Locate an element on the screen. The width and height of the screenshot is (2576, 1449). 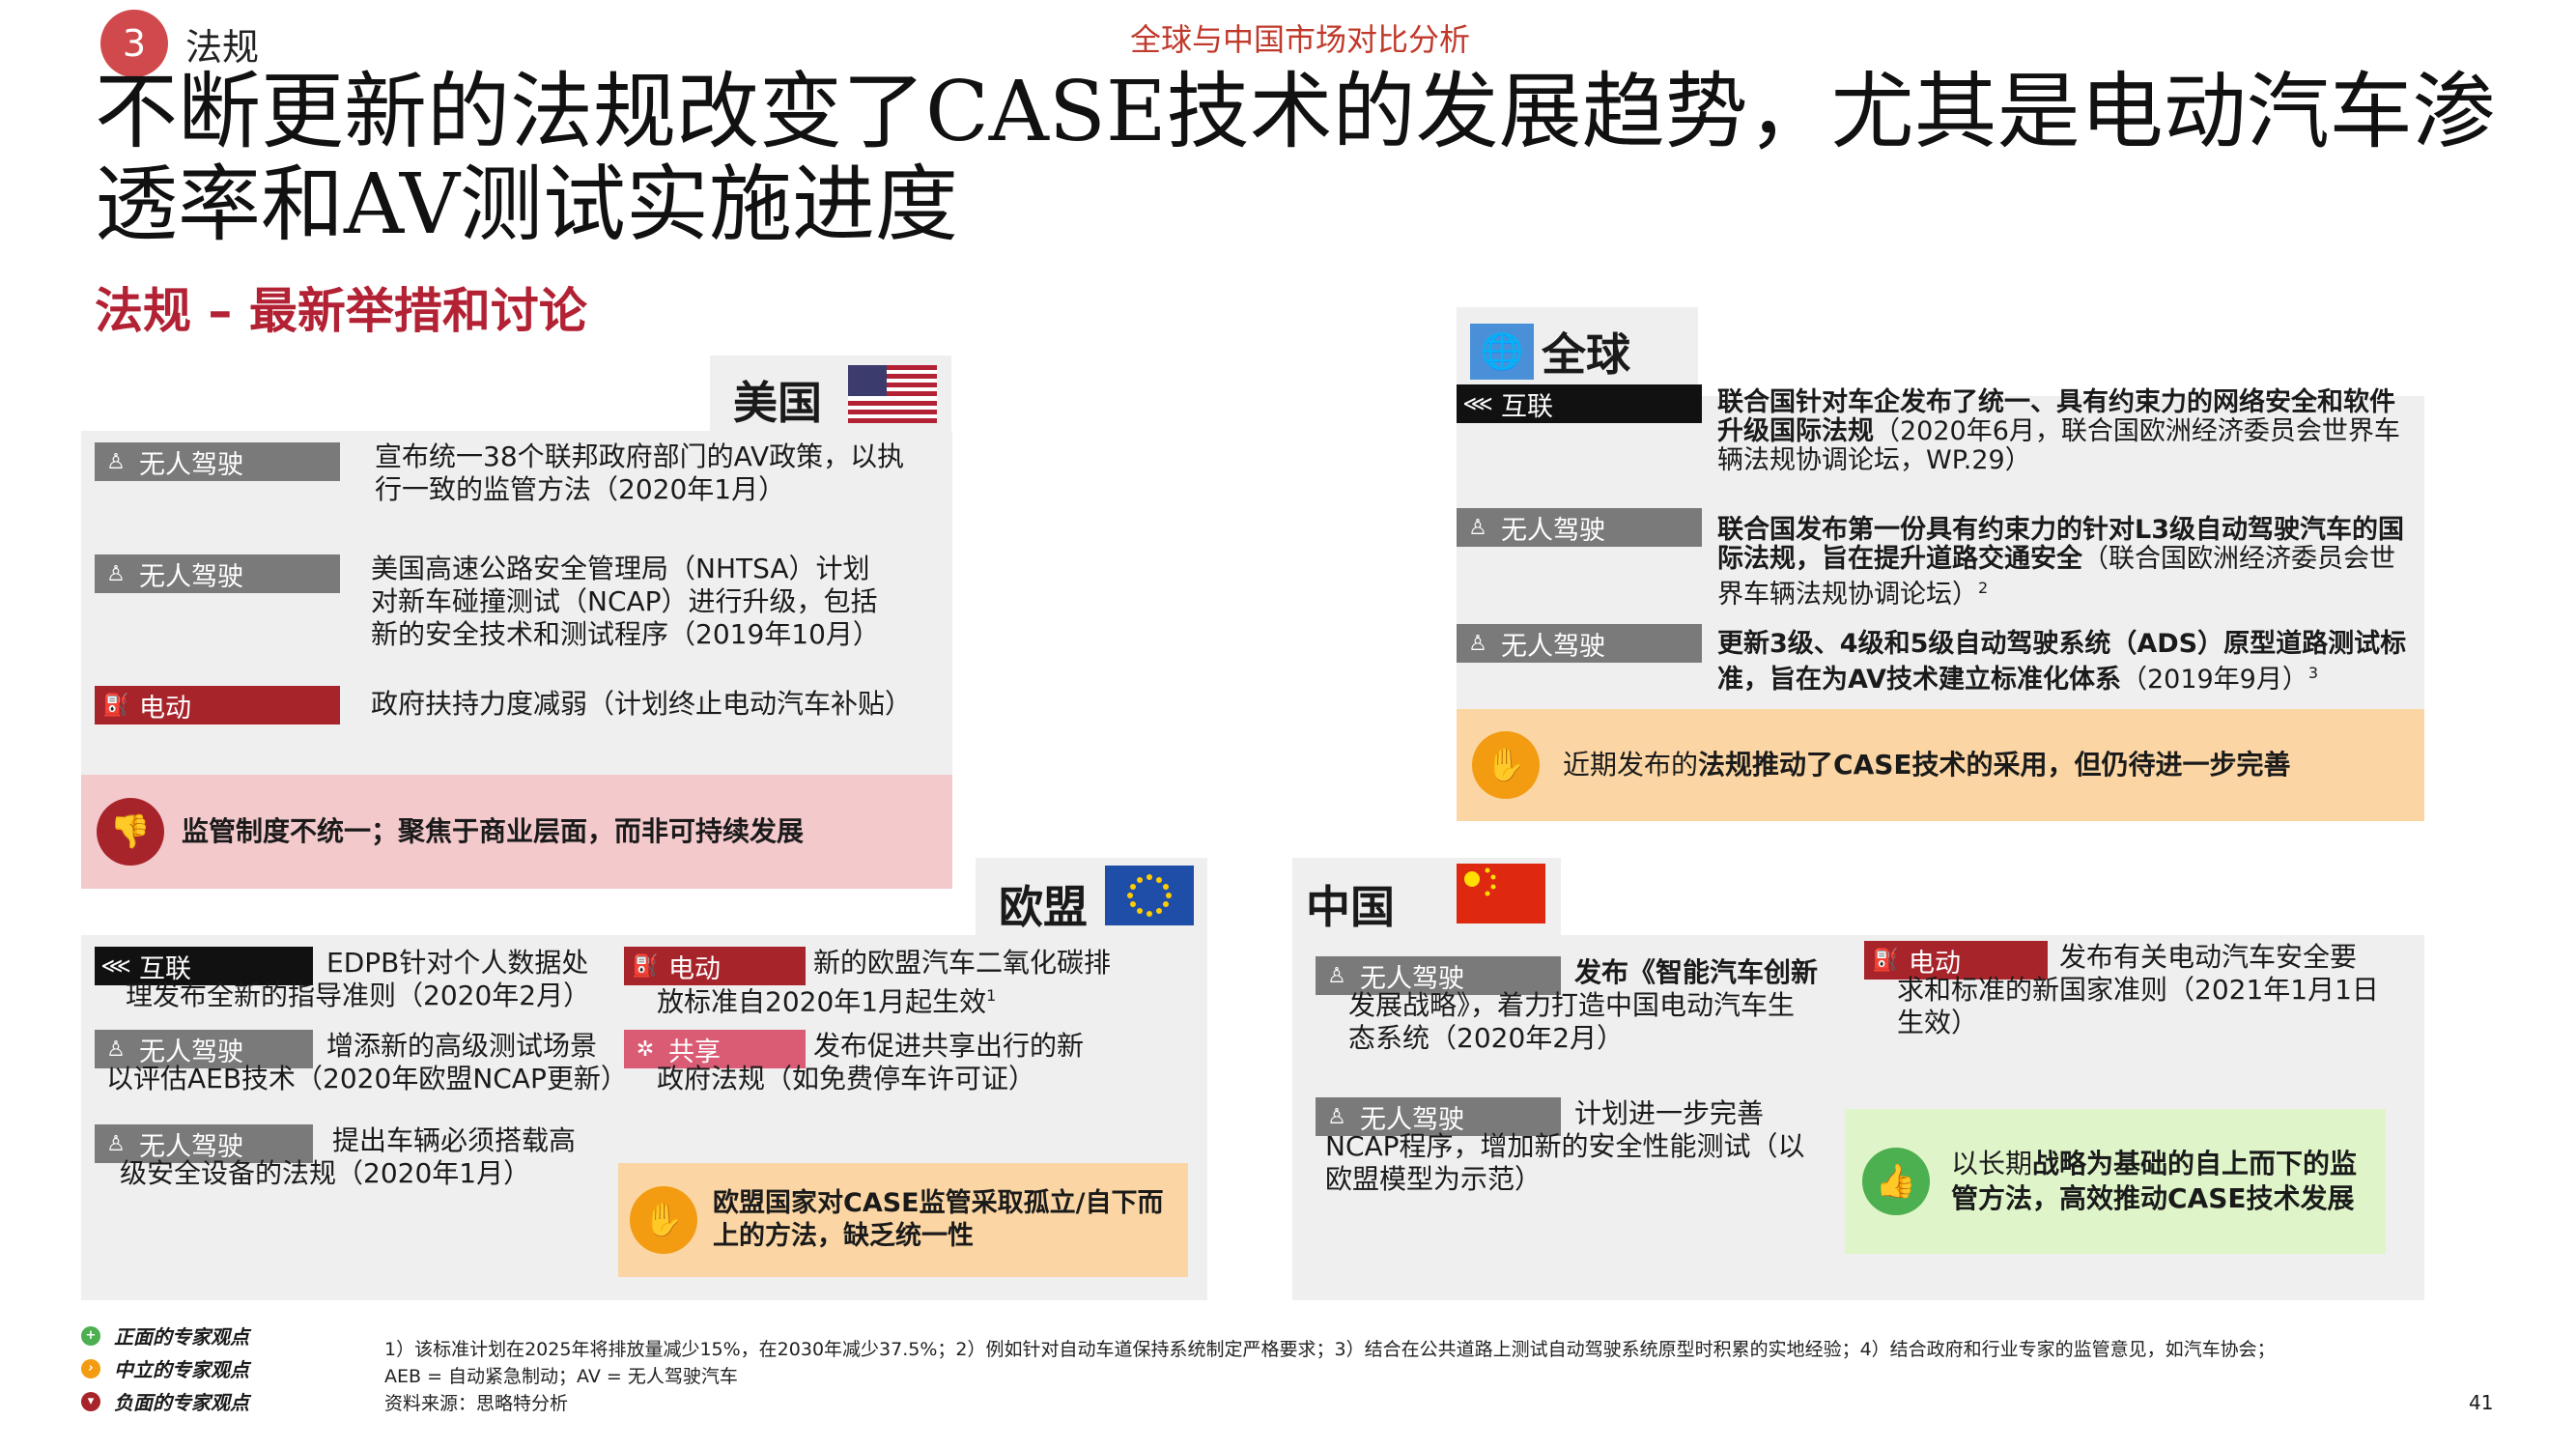
global-header: 🌐 全球 is located at coordinates (1577, 351).